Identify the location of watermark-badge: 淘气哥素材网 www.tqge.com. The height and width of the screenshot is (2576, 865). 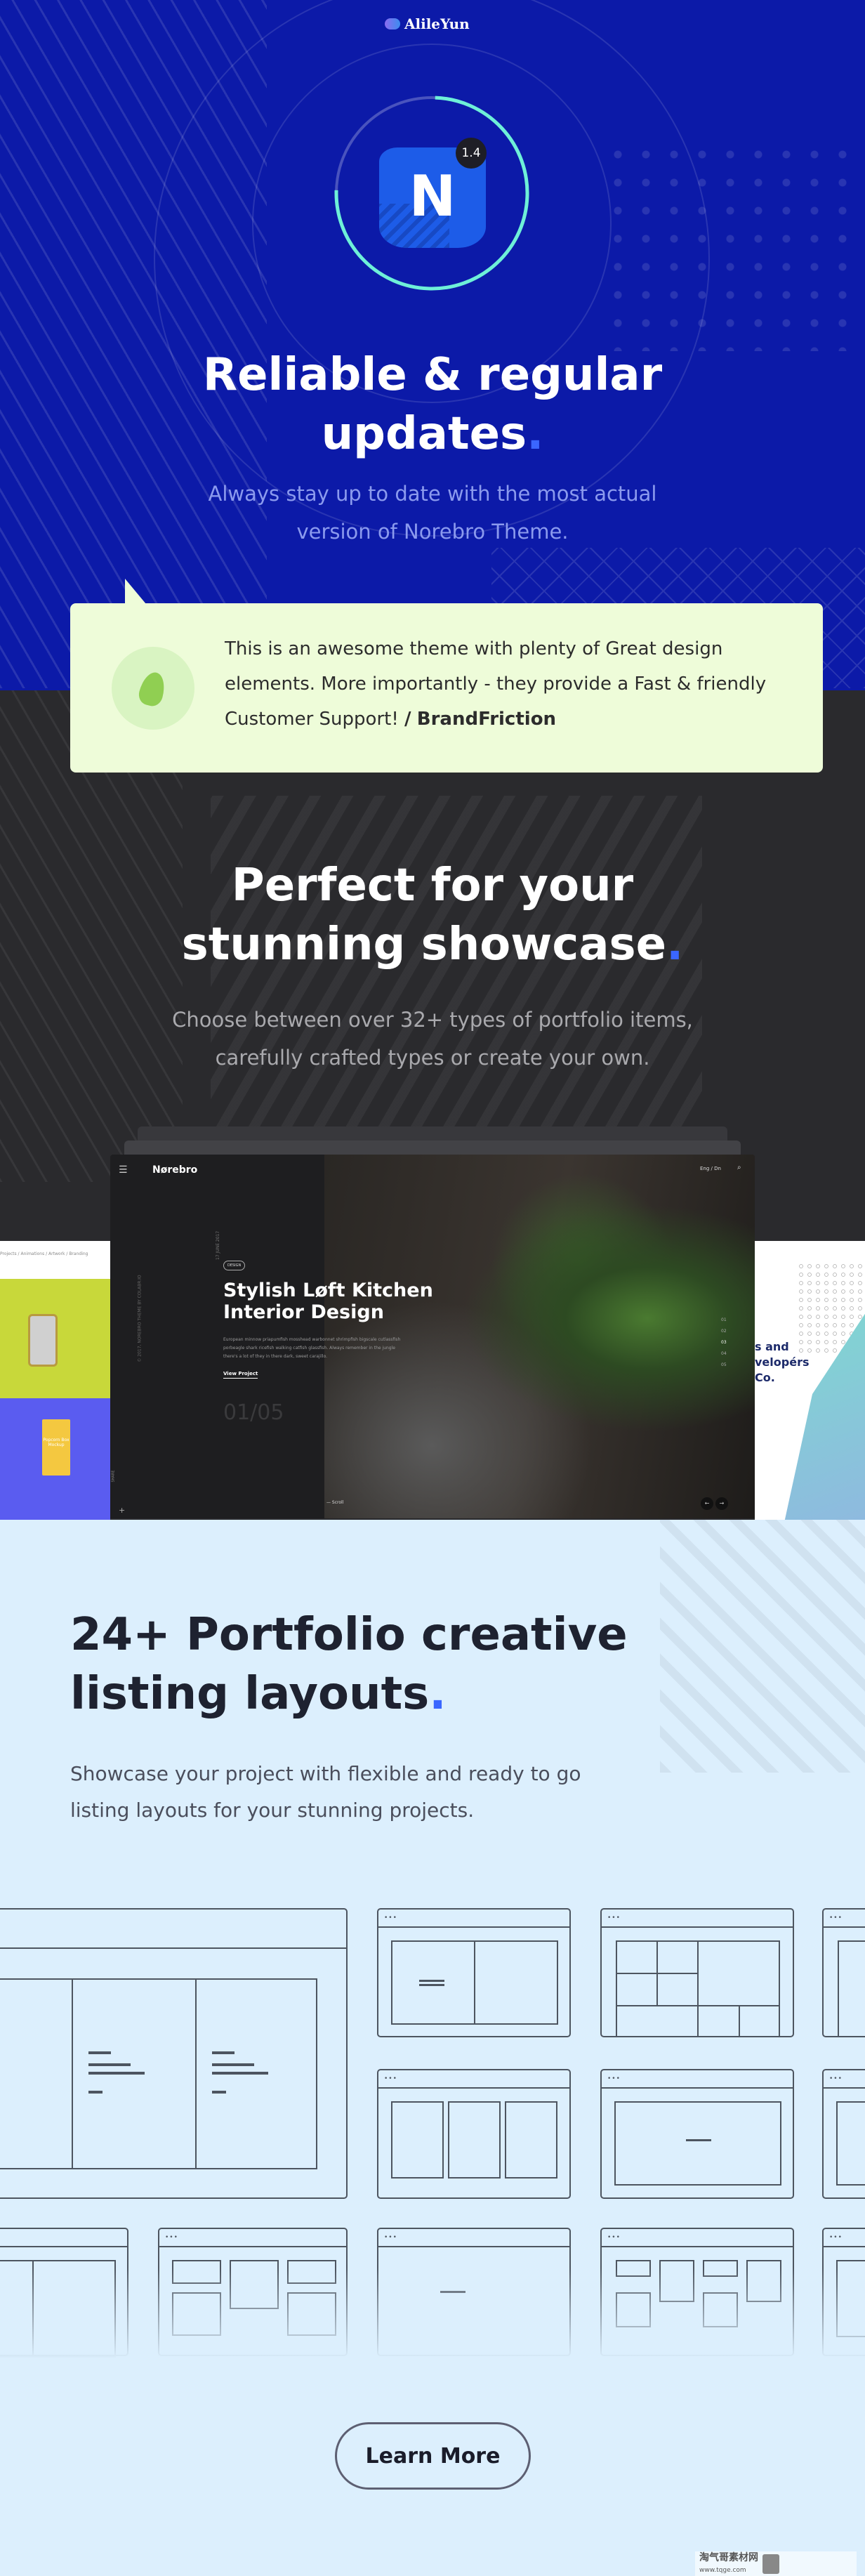
(776, 2563).